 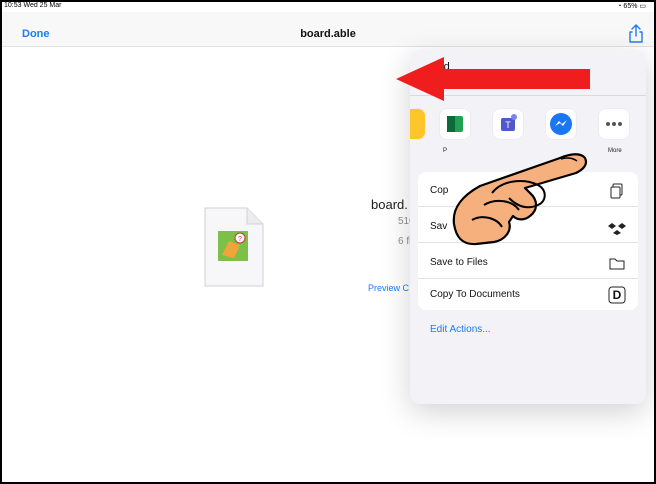 What do you see at coordinates (389, 204) in the screenshot?
I see `file-name: board.` at bounding box center [389, 204].